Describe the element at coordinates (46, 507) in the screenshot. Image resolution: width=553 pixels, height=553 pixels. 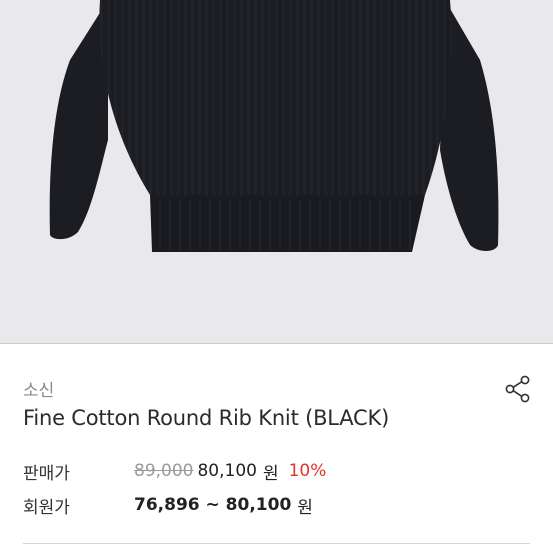
I see `member-price-label: 회원가` at that location.